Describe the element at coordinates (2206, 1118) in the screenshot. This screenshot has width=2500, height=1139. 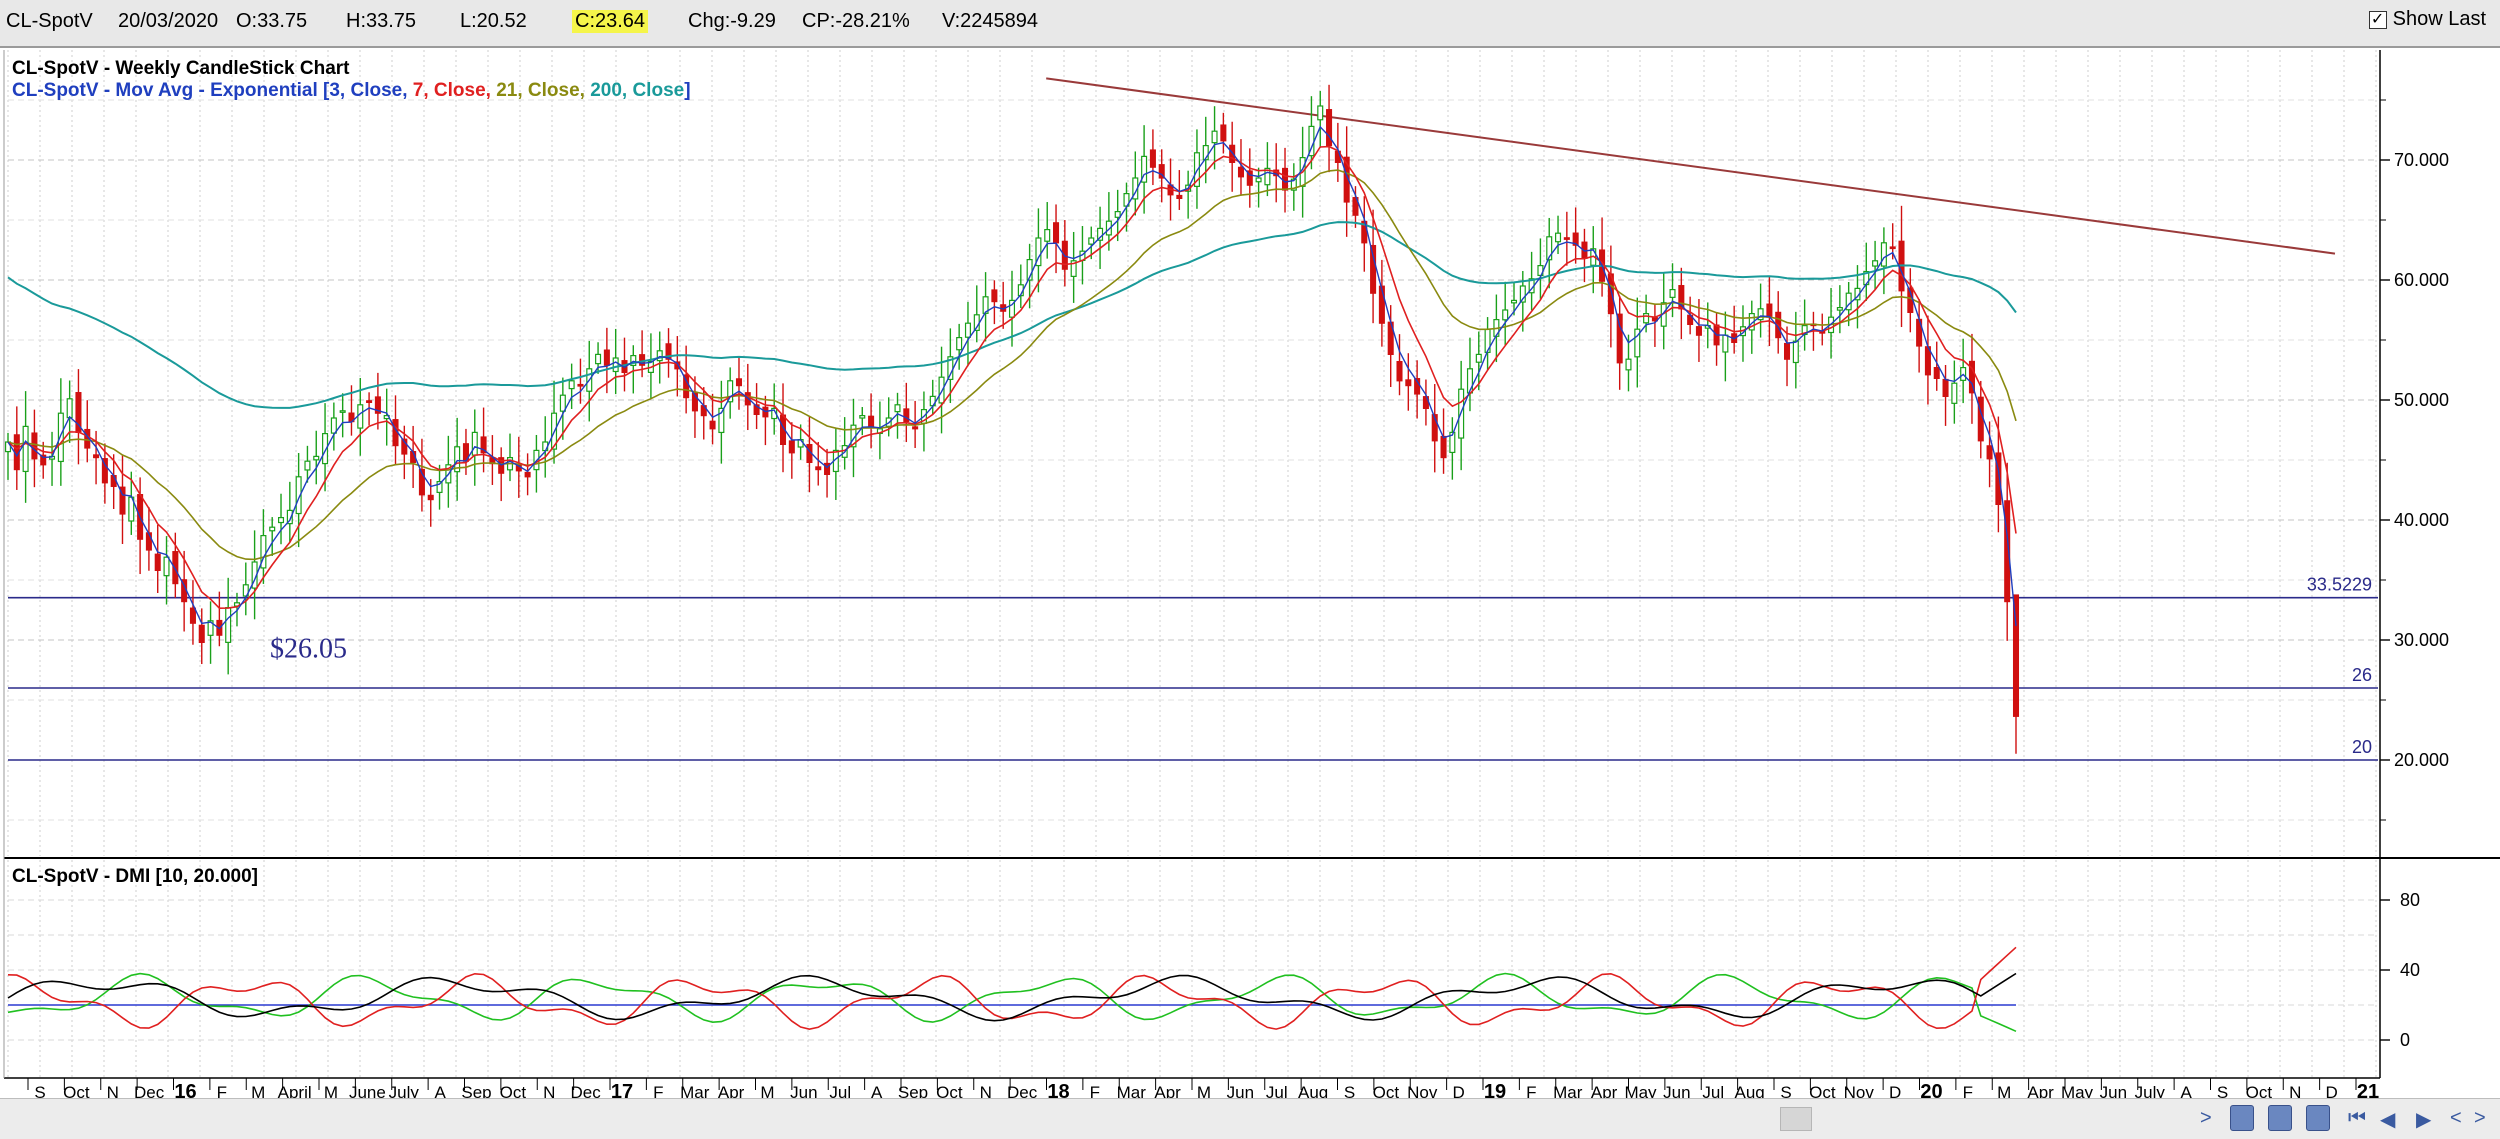
I see `scroll-right-arrow: >` at that location.